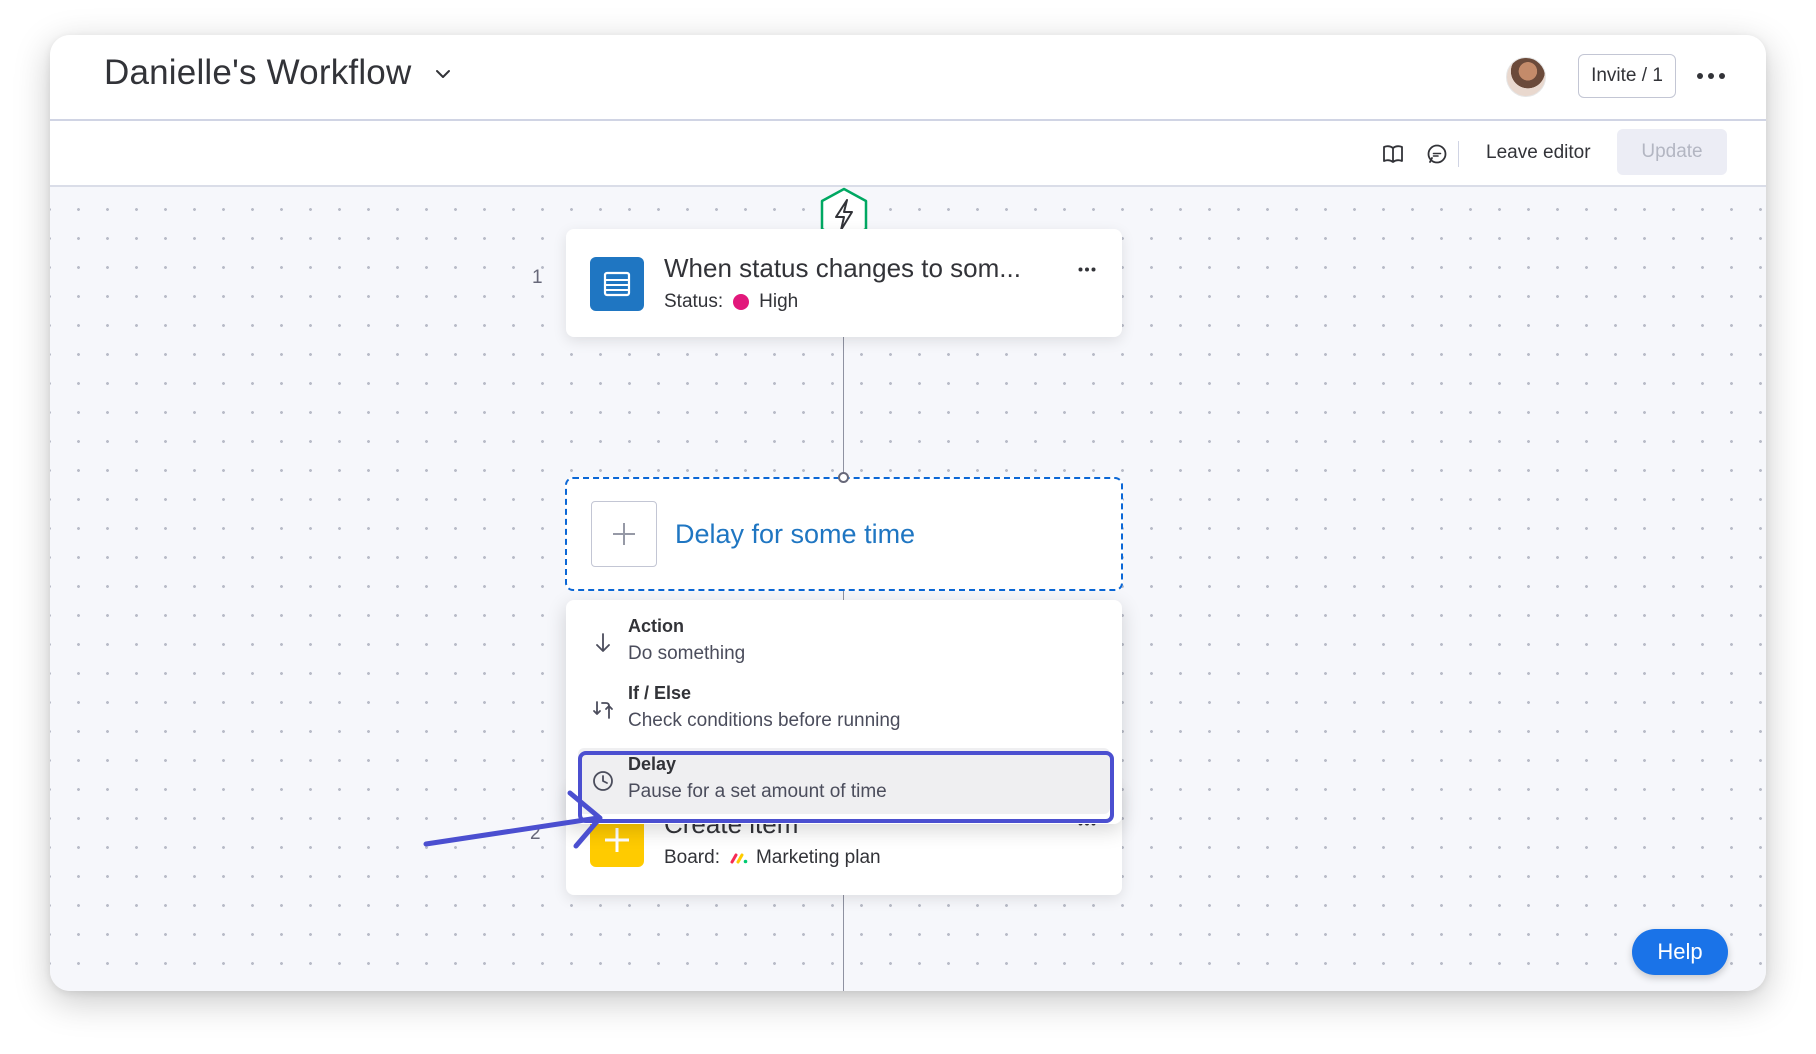 The image size is (1816, 1054). I want to click on update-button: Update, so click(1672, 152).